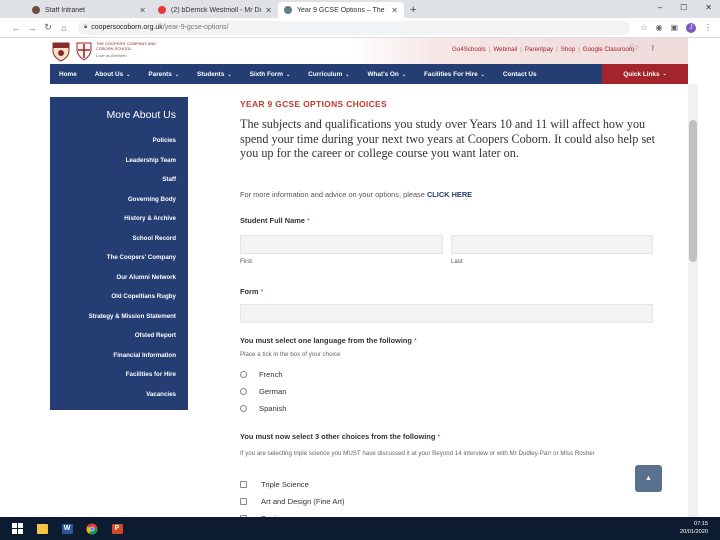 Image resolution: width=720 pixels, height=540 pixels. What do you see at coordinates (328, 74) in the screenshot?
I see `nav-curriculum: Curriculum ⌄` at bounding box center [328, 74].